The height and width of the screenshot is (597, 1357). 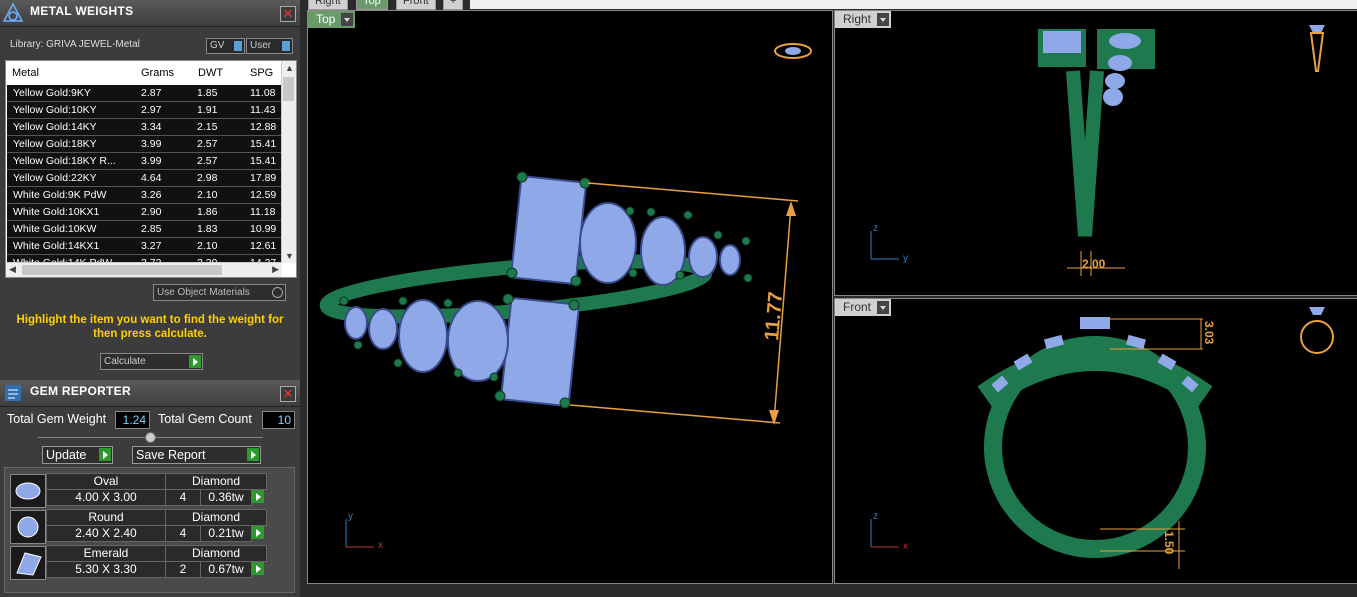 I want to click on gem-size: 4.00 X 3.00, so click(x=106, y=497).